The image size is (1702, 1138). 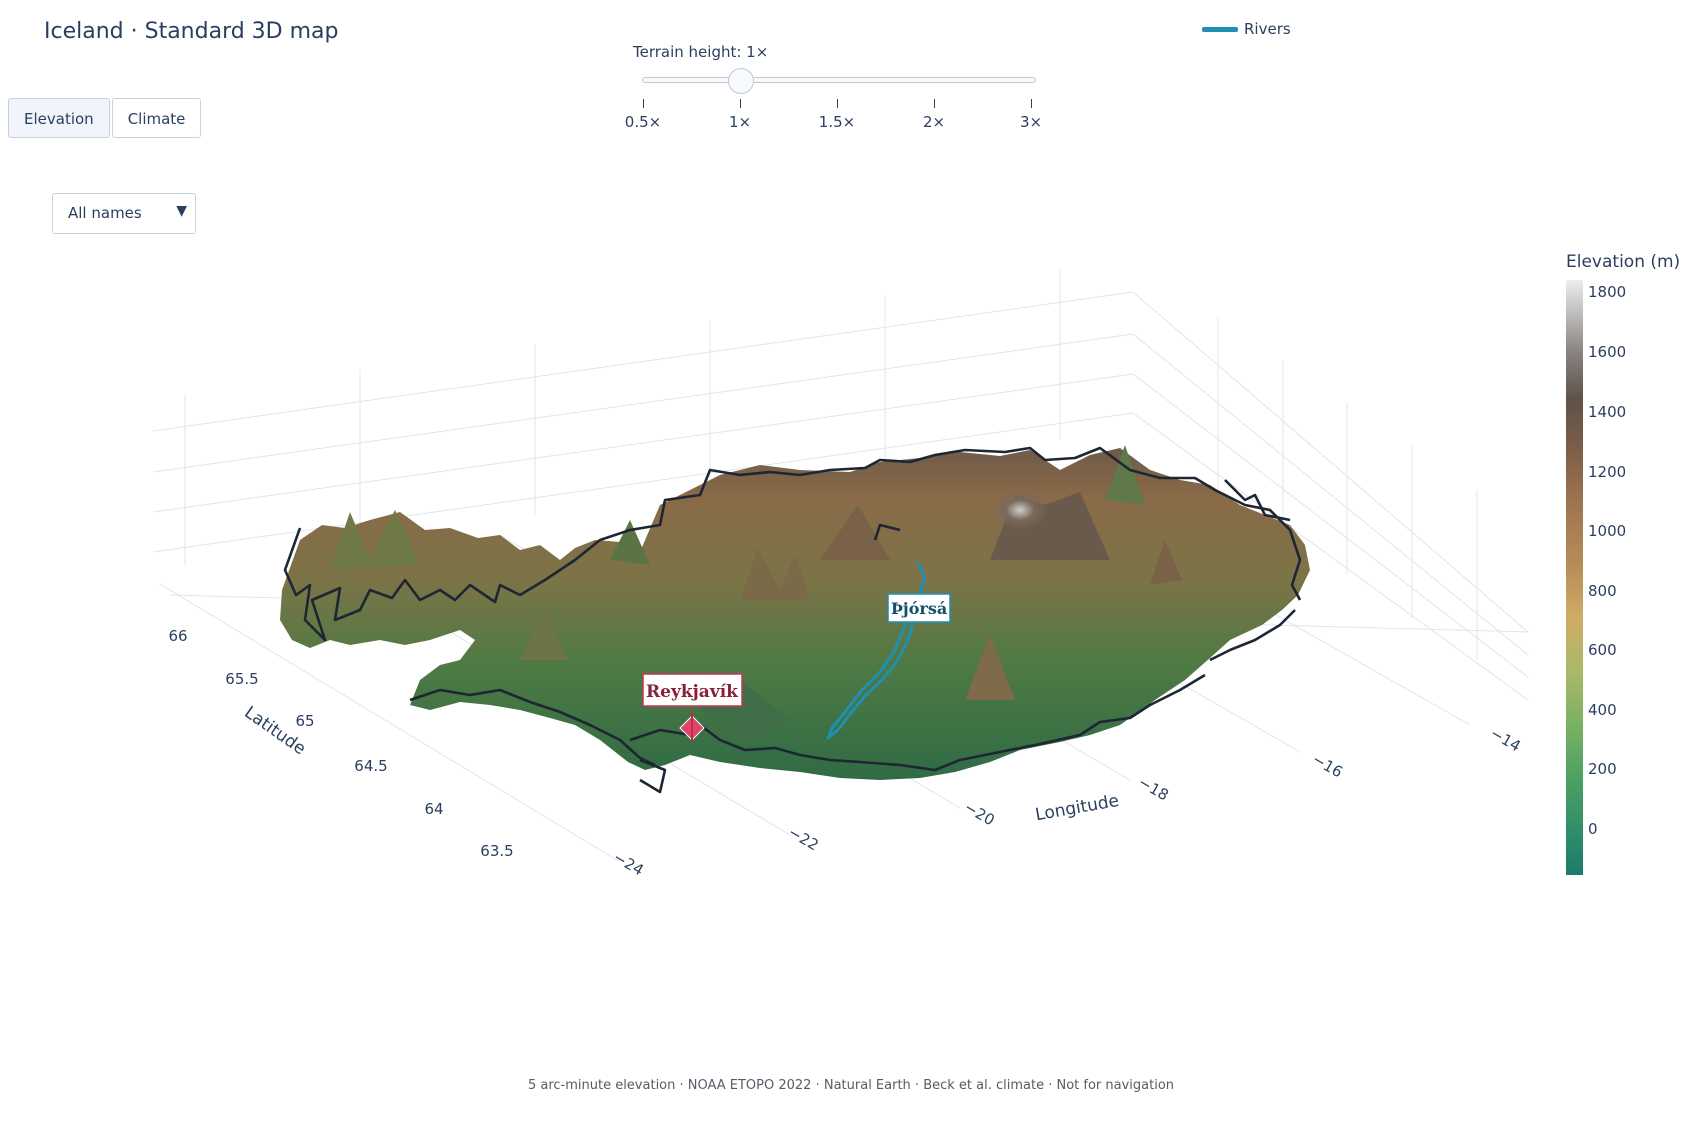 I want to click on colorbar-tick: 1000, so click(x=1607, y=531).